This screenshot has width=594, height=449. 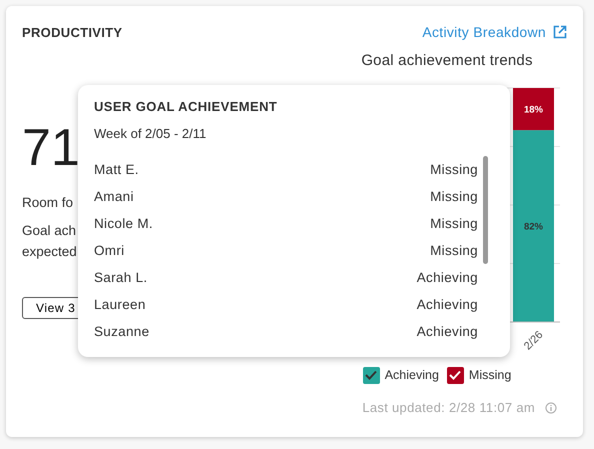 What do you see at coordinates (533, 110) in the screenshot?
I see `bar-label: 18%` at bounding box center [533, 110].